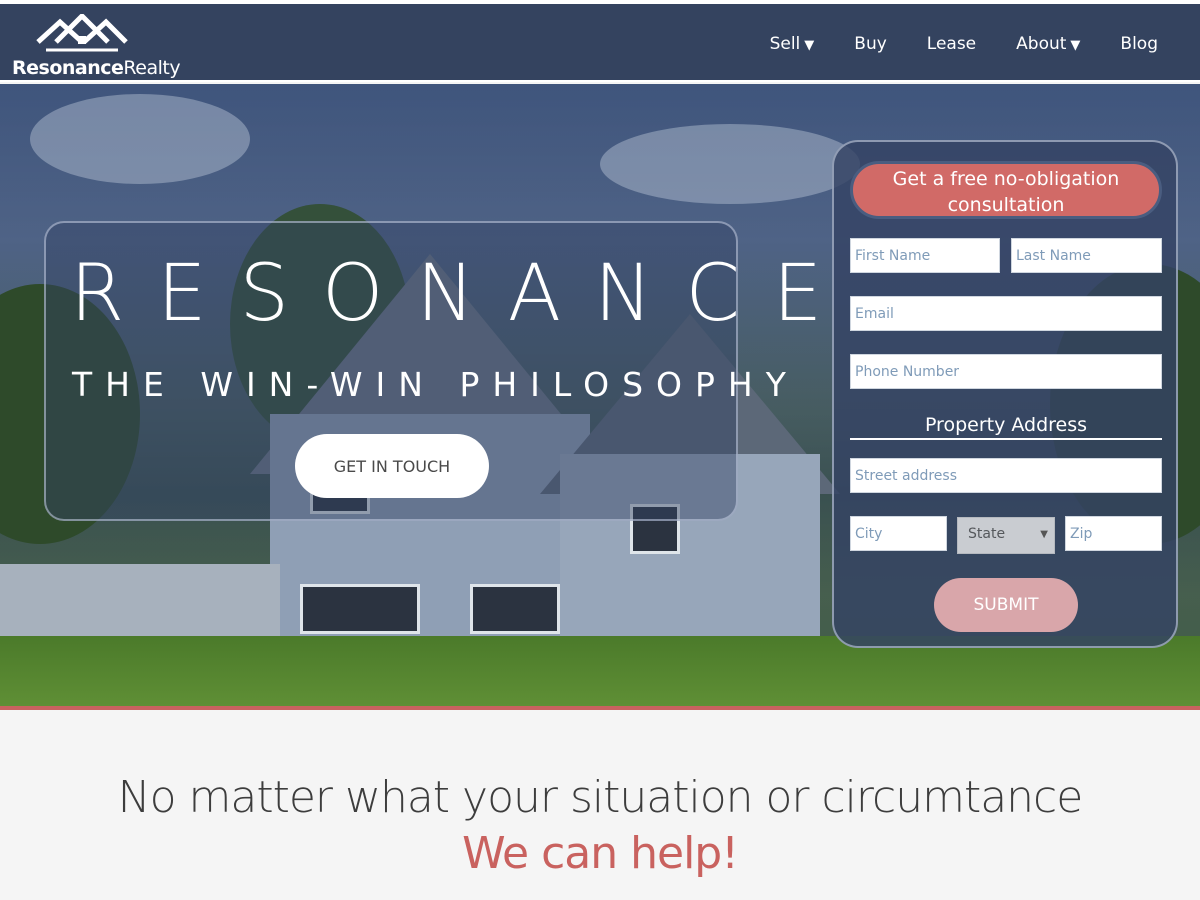 Image resolution: width=1200 pixels, height=900 pixels. I want to click on first-name-field, so click(925, 255).